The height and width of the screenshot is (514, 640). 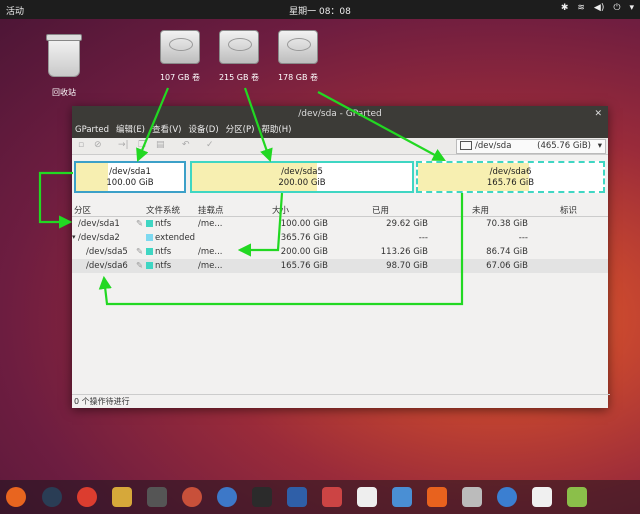 I want to click on help-icon, so click(x=507, y=497).